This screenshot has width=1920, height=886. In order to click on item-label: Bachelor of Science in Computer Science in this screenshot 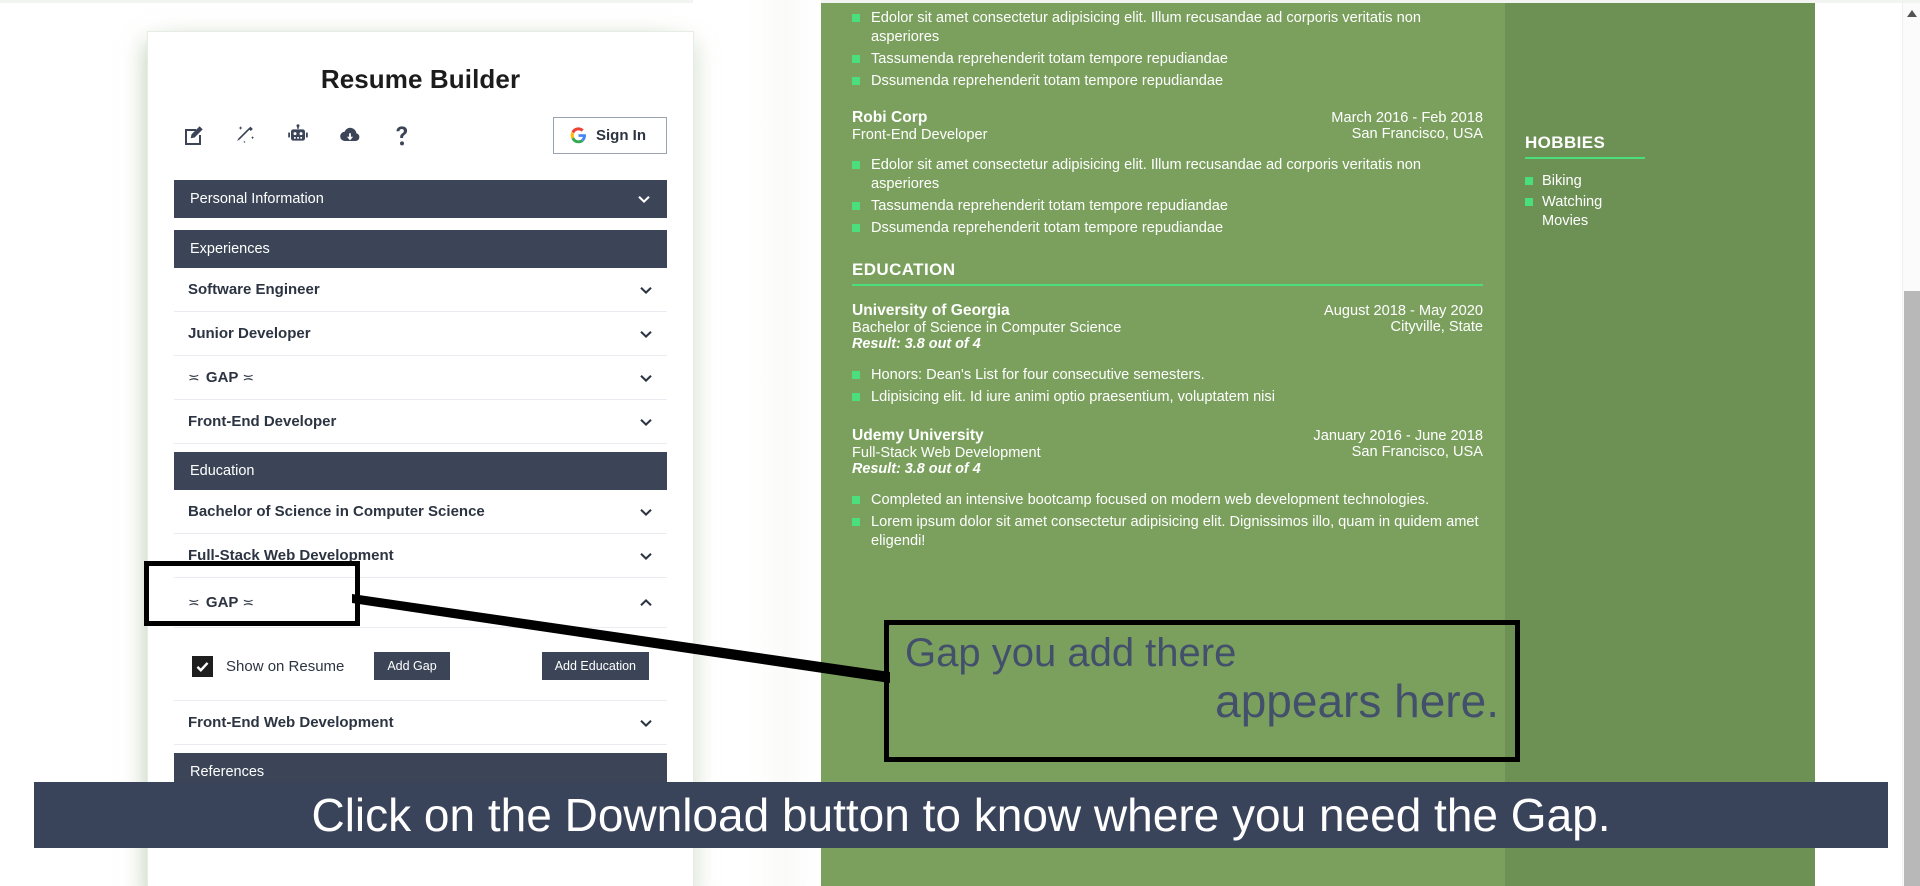, I will do `click(336, 511)`.